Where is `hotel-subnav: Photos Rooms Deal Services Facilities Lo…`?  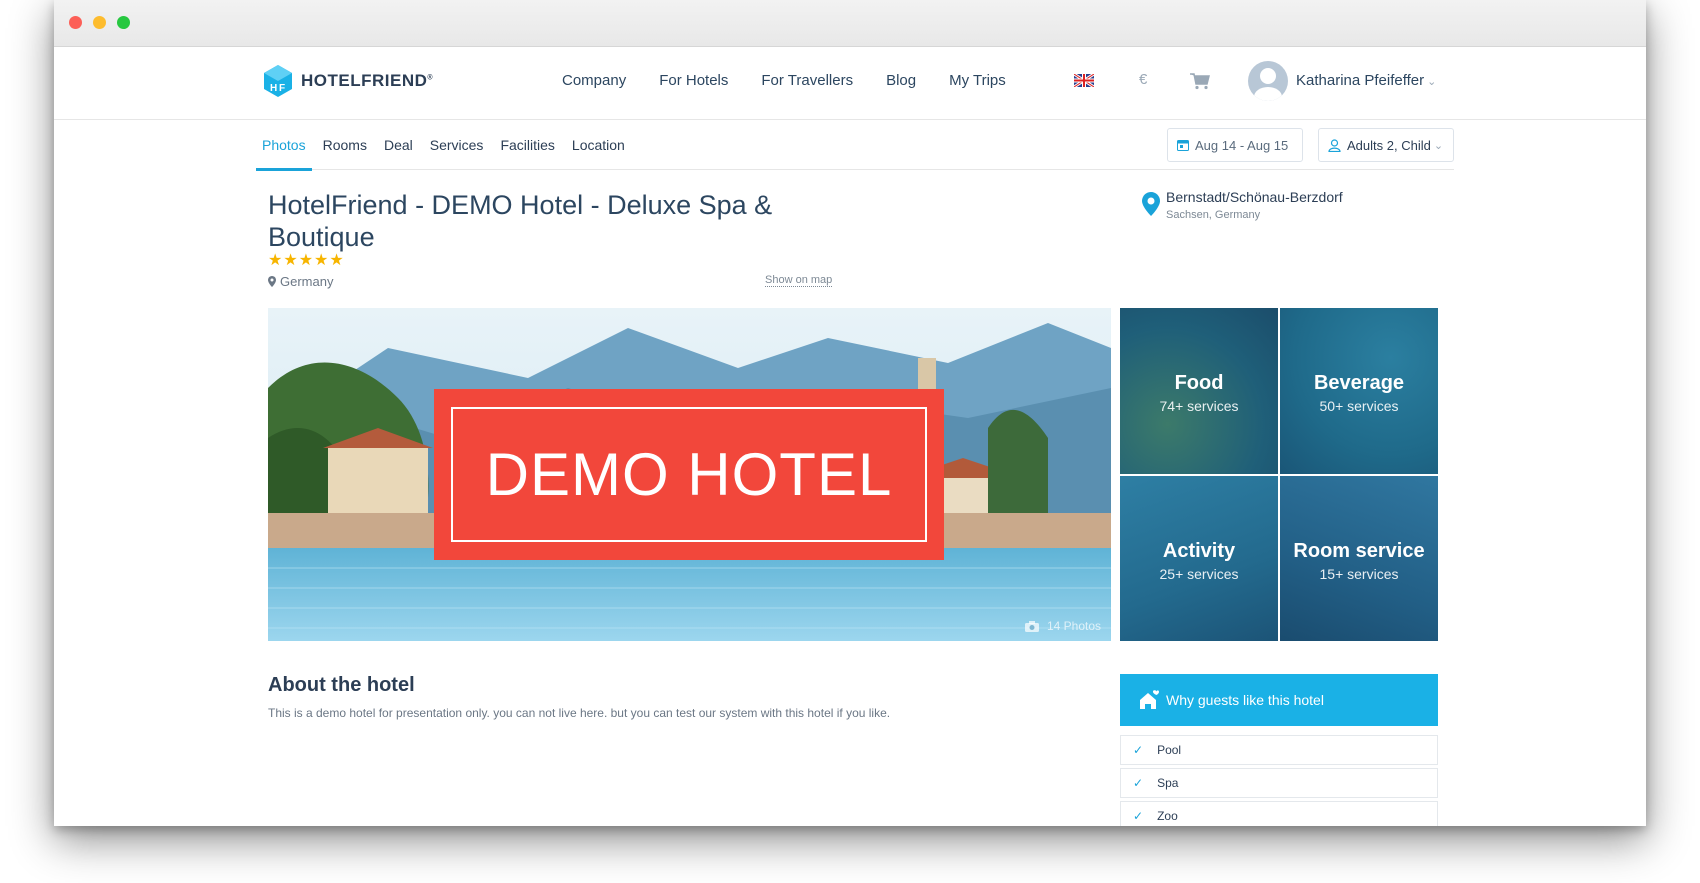
hotel-subnav: Photos Rooms Deal Services Facilities Lo… is located at coordinates (855, 145).